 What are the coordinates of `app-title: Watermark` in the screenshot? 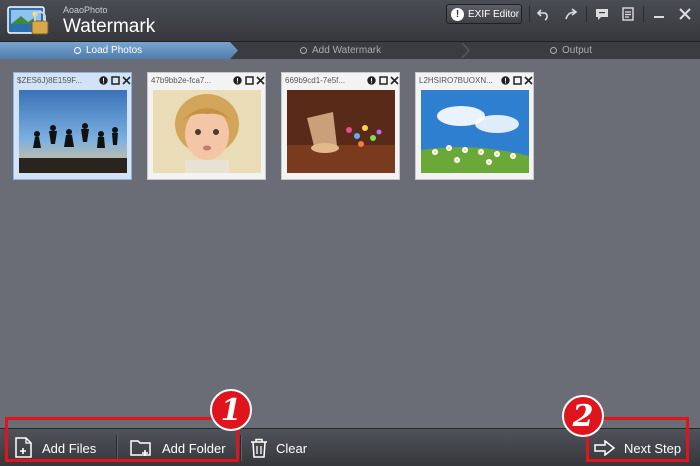 It's located at (109, 26).